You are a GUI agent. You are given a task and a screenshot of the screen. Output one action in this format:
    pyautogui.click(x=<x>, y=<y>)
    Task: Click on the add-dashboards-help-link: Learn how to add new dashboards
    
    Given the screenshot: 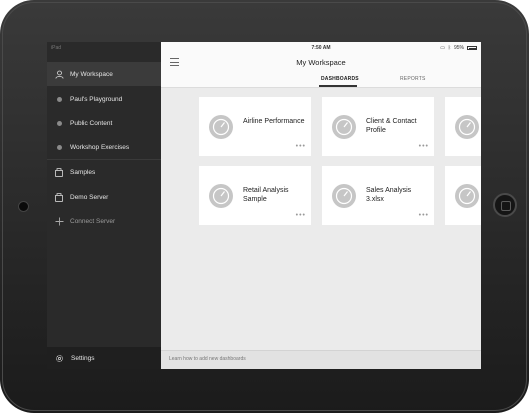 What is the action you would take?
    pyautogui.click(x=207, y=359)
    